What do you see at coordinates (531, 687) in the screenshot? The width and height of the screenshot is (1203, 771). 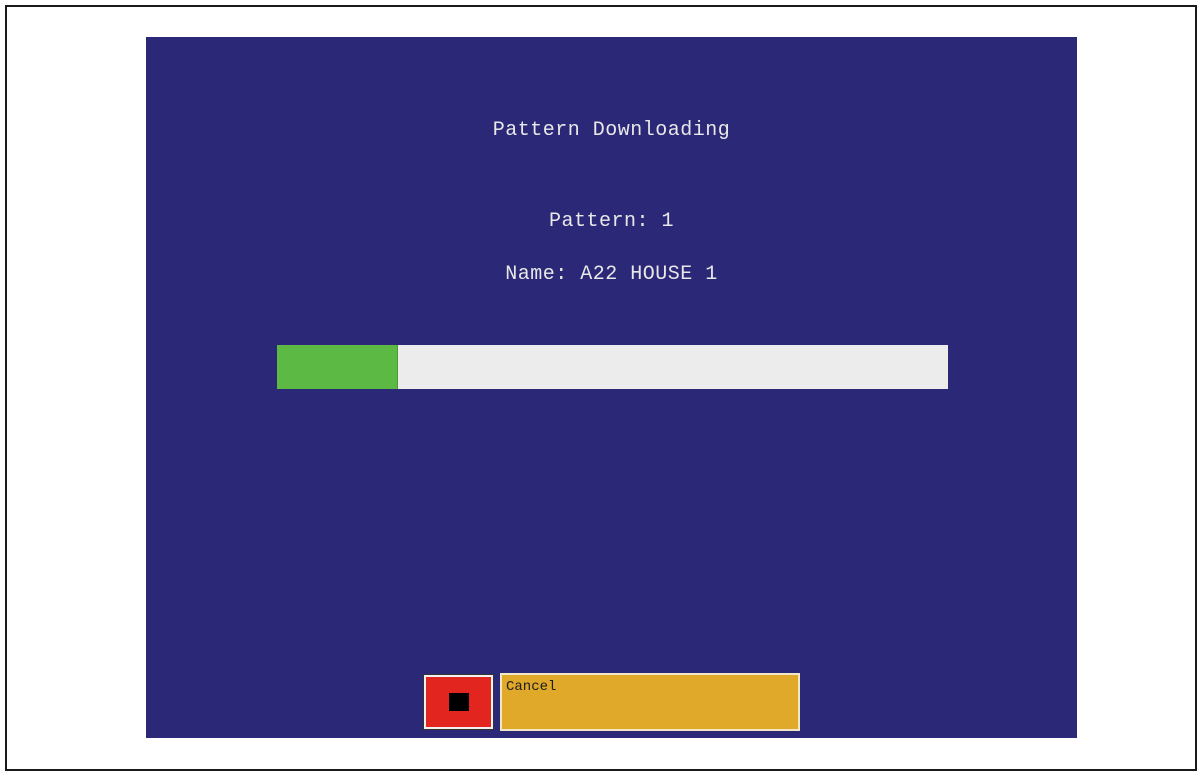 I see `cancel-label: Cancel` at bounding box center [531, 687].